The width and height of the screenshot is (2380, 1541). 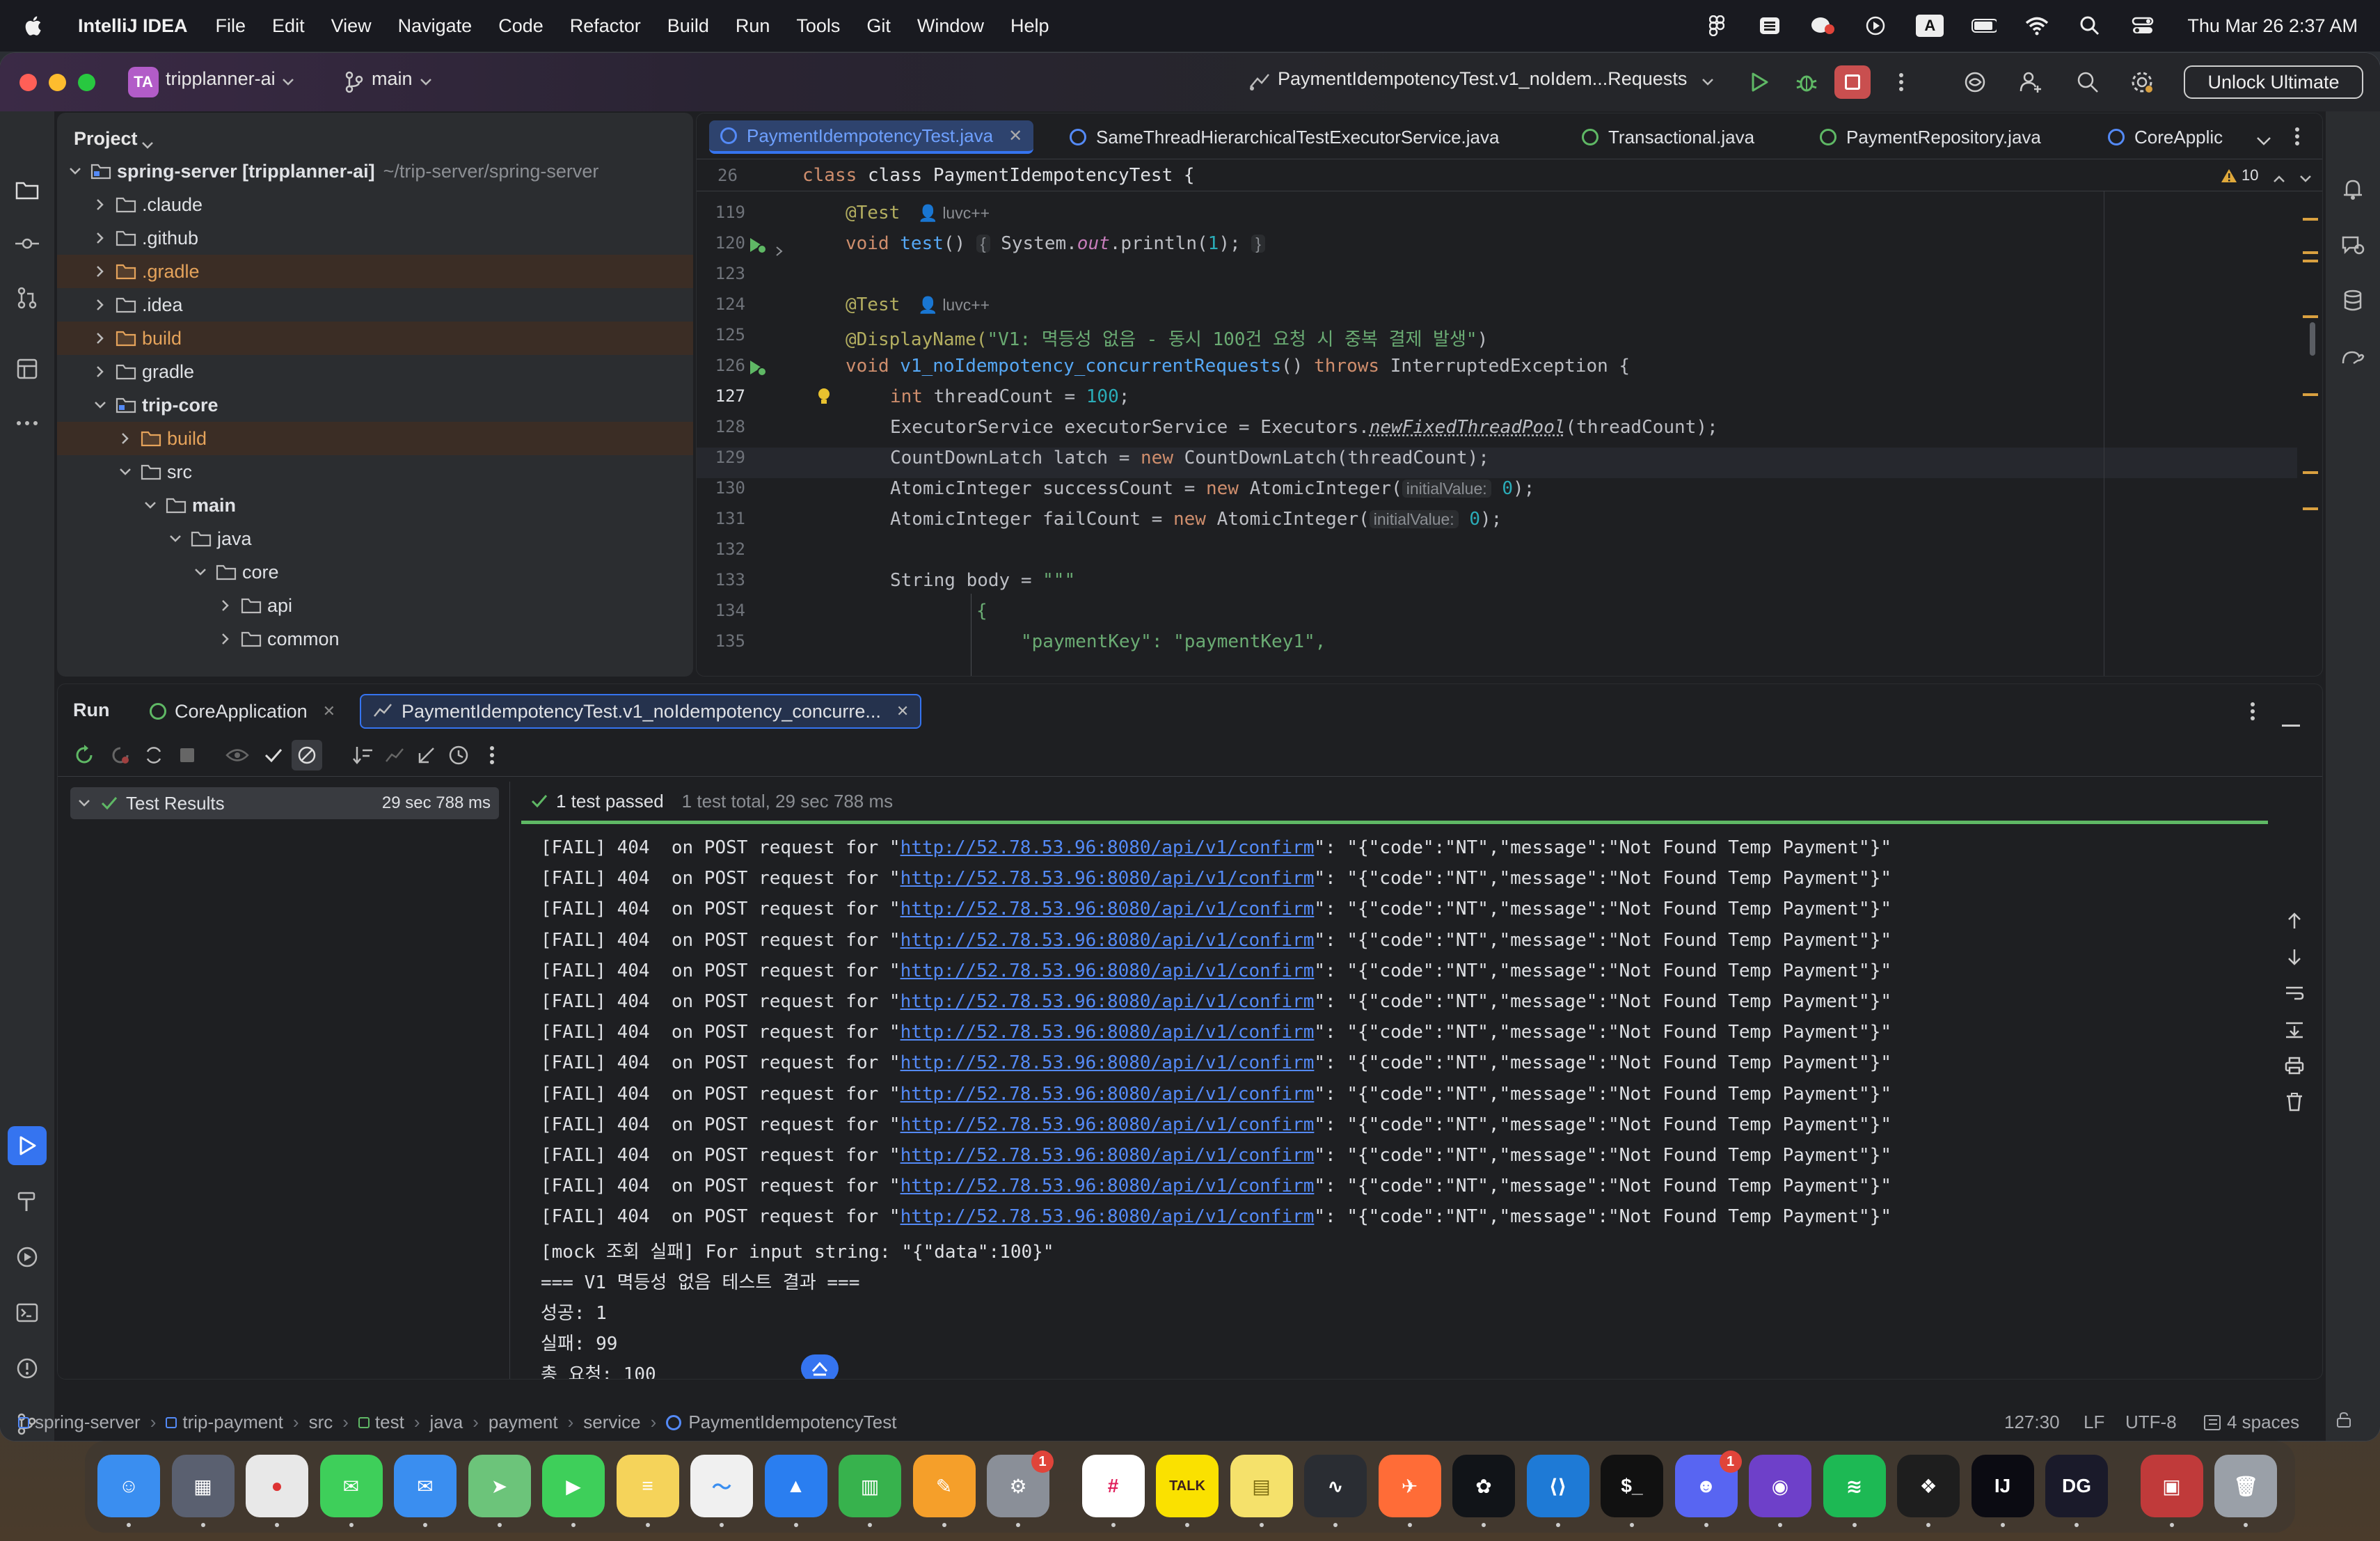 What do you see at coordinates (1901, 82) in the screenshot?
I see `more-actions-icon` at bounding box center [1901, 82].